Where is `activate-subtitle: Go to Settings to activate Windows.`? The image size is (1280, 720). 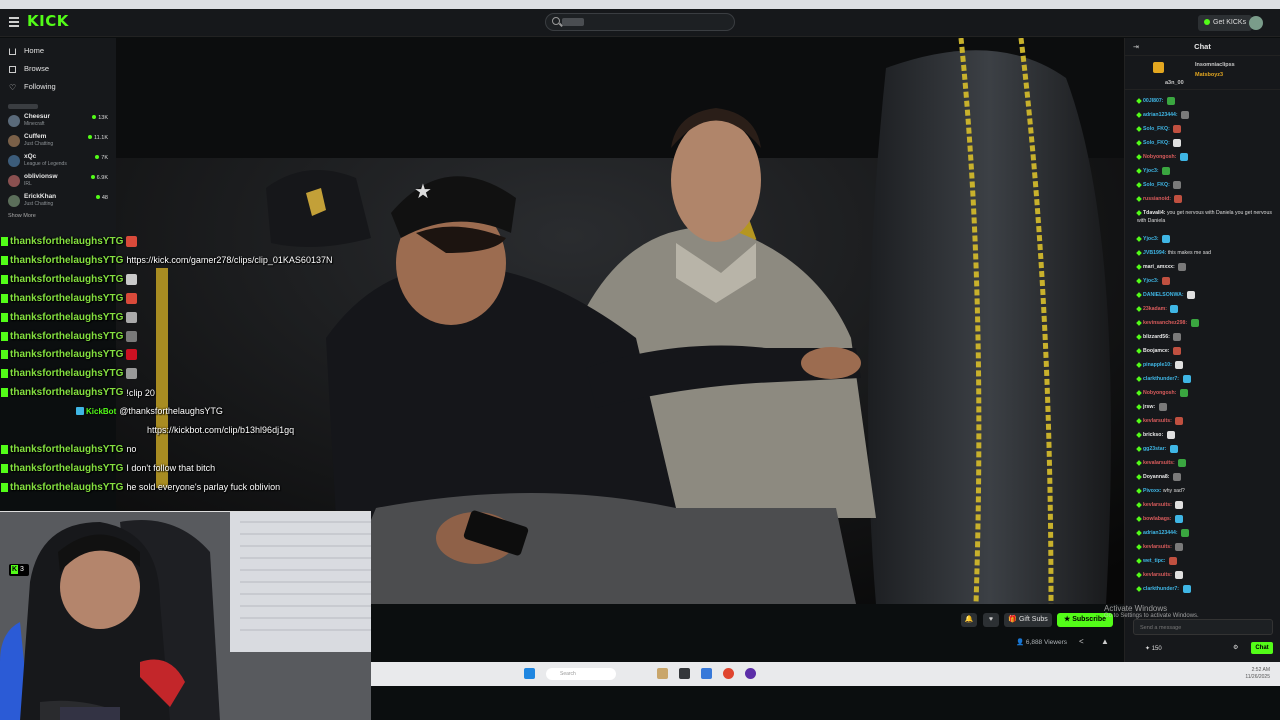 activate-subtitle: Go to Settings to activate Windows. is located at coordinates (1151, 616).